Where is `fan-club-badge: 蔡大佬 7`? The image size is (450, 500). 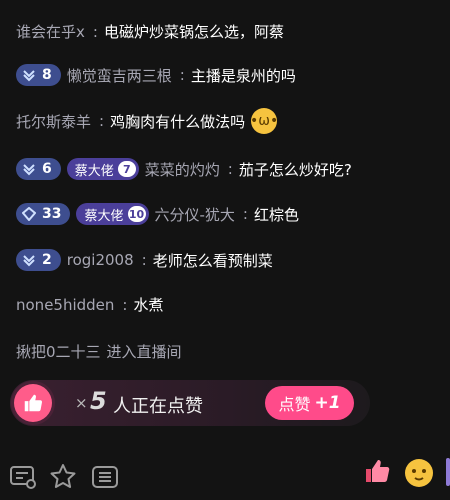
fan-club-badge: 蔡大佬 7 is located at coordinates (102, 169).